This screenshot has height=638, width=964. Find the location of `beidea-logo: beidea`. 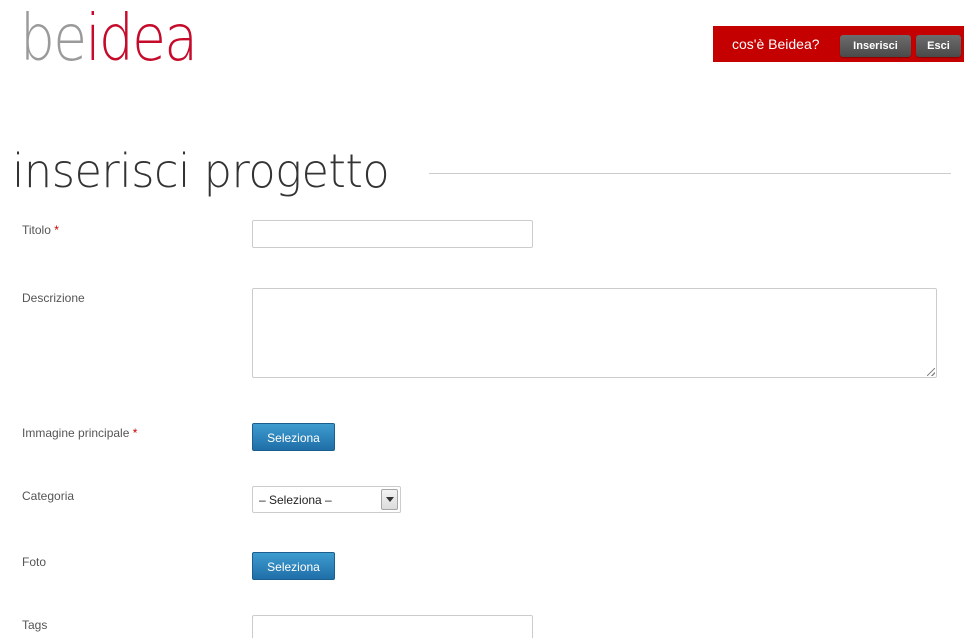

beidea-logo: beidea is located at coordinates (109, 39).